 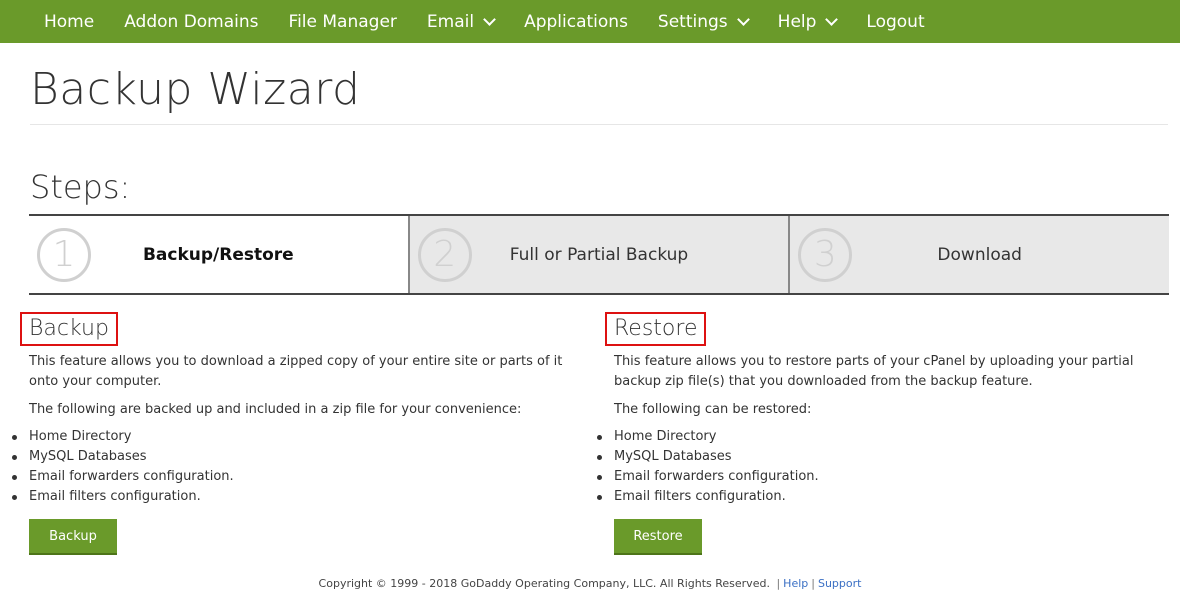 I want to click on page-title: Backup Wizard, so click(x=195, y=89).